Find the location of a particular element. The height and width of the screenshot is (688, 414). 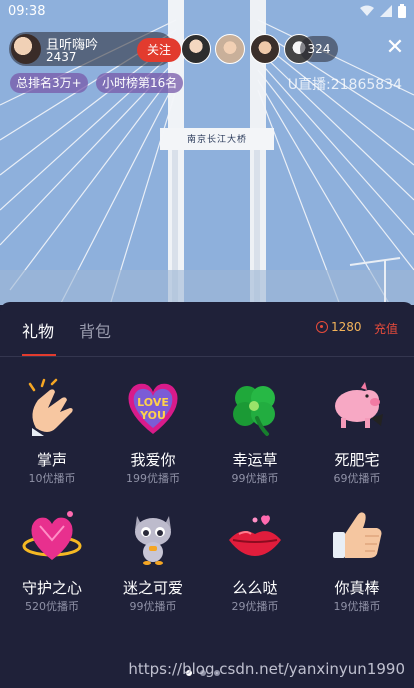

clapping-hands-icon is located at coordinates (50, 407).